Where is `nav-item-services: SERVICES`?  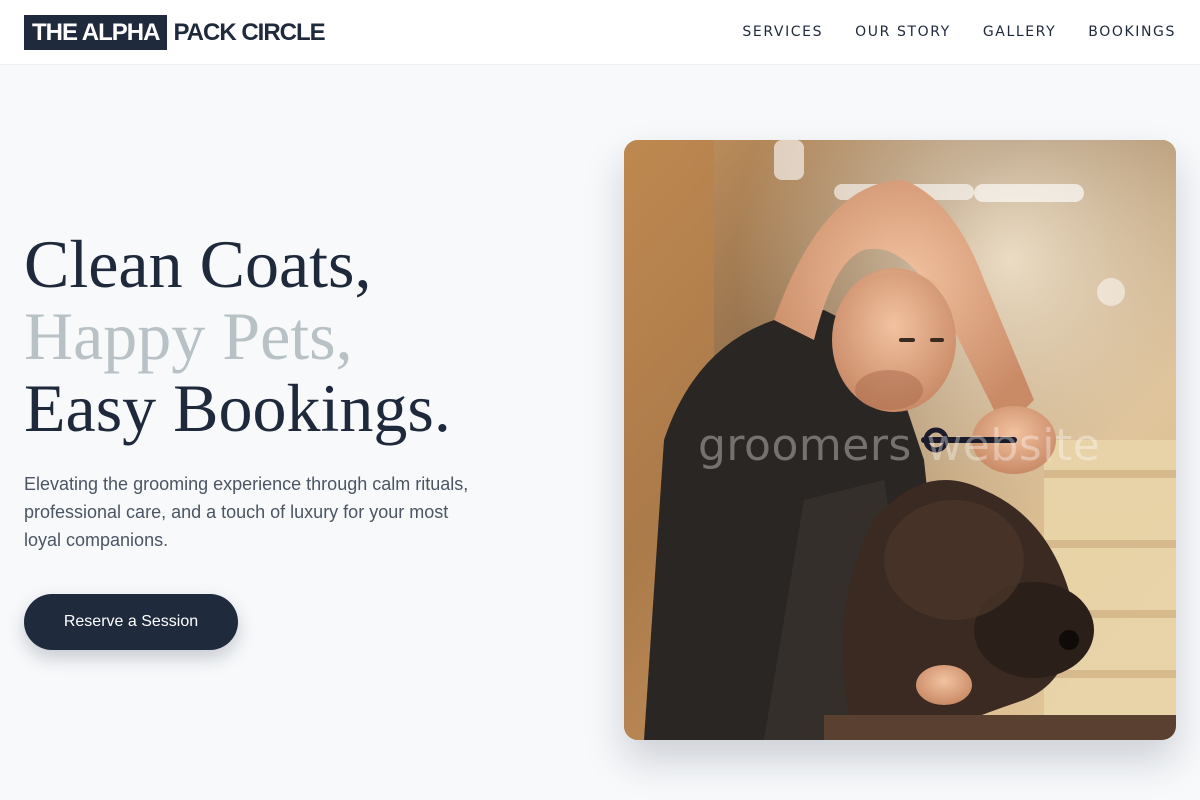 nav-item-services: SERVICES is located at coordinates (782, 32).